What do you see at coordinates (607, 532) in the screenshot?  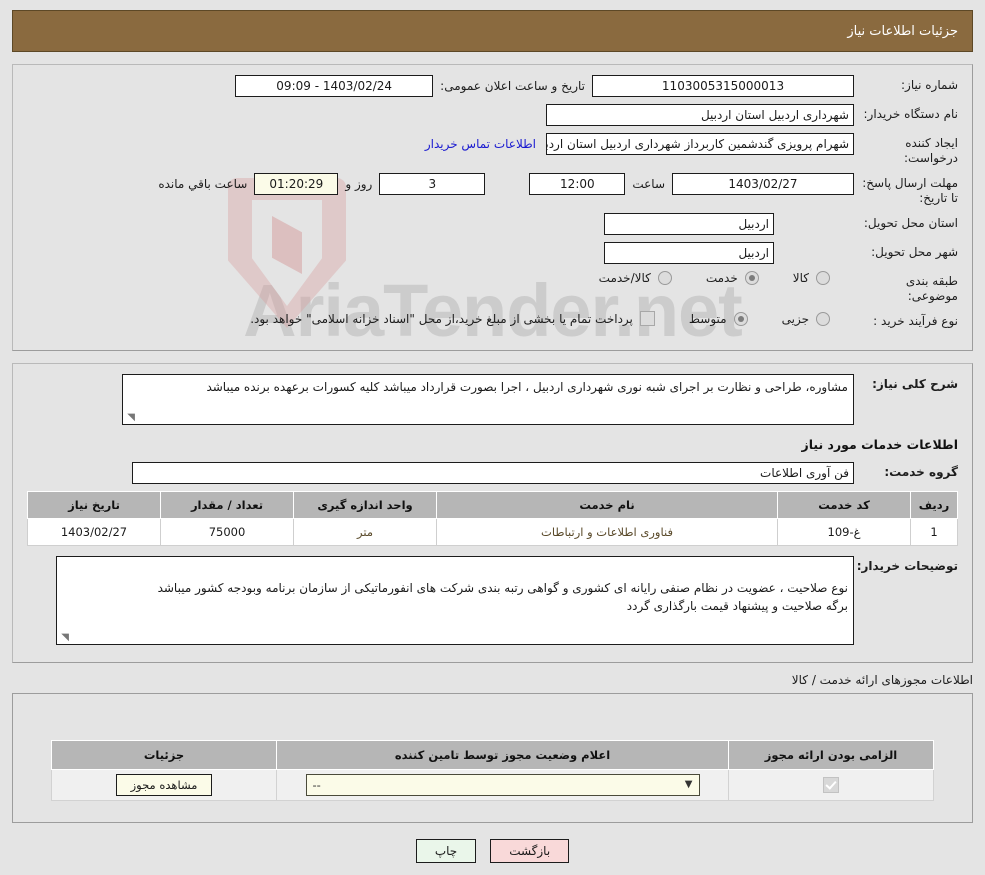 I see `cell-name: فناوری اطلاعات و ارتباطات` at bounding box center [607, 532].